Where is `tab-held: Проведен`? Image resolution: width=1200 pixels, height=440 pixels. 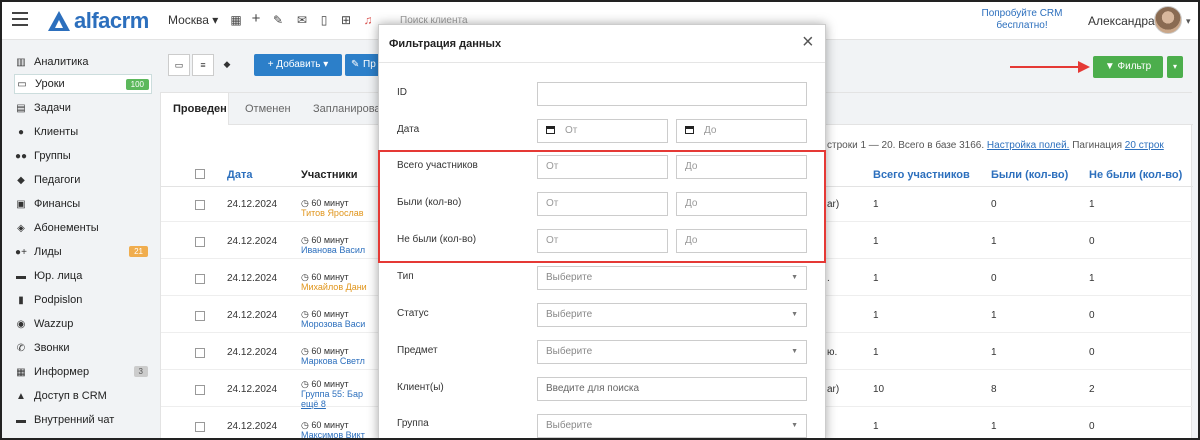 tab-held: Проведен is located at coordinates (200, 109).